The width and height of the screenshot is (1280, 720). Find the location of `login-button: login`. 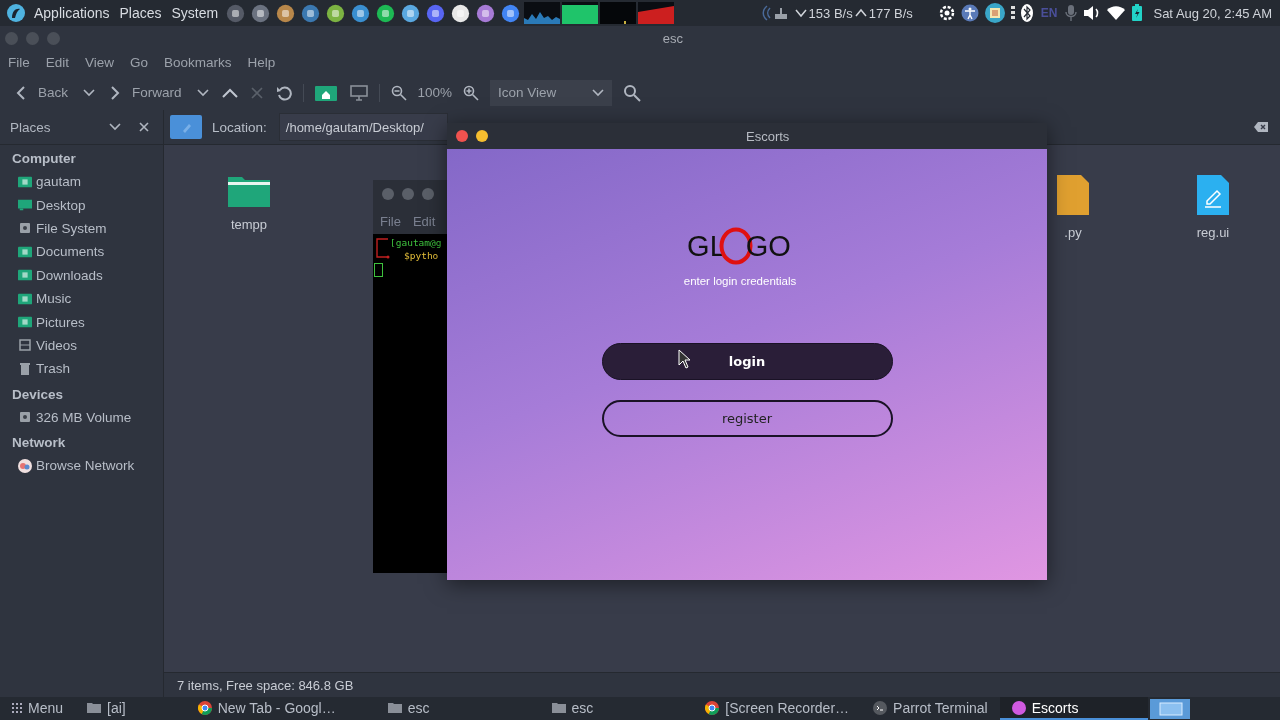

login-button: login is located at coordinates (747, 361).